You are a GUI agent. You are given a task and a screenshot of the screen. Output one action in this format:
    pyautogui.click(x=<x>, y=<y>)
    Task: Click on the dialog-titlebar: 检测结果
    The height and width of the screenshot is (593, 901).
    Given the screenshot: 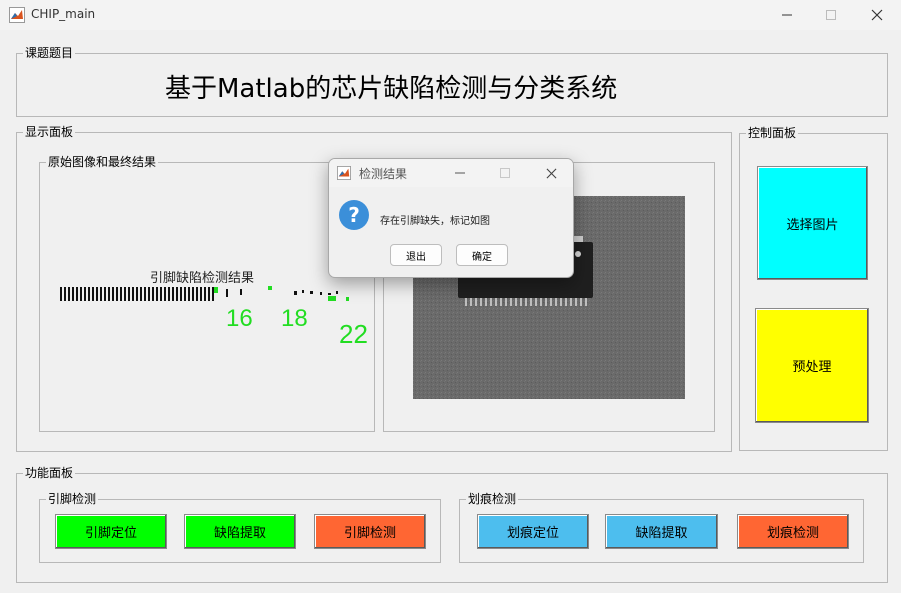 What is the action you would take?
    pyautogui.click(x=451, y=173)
    